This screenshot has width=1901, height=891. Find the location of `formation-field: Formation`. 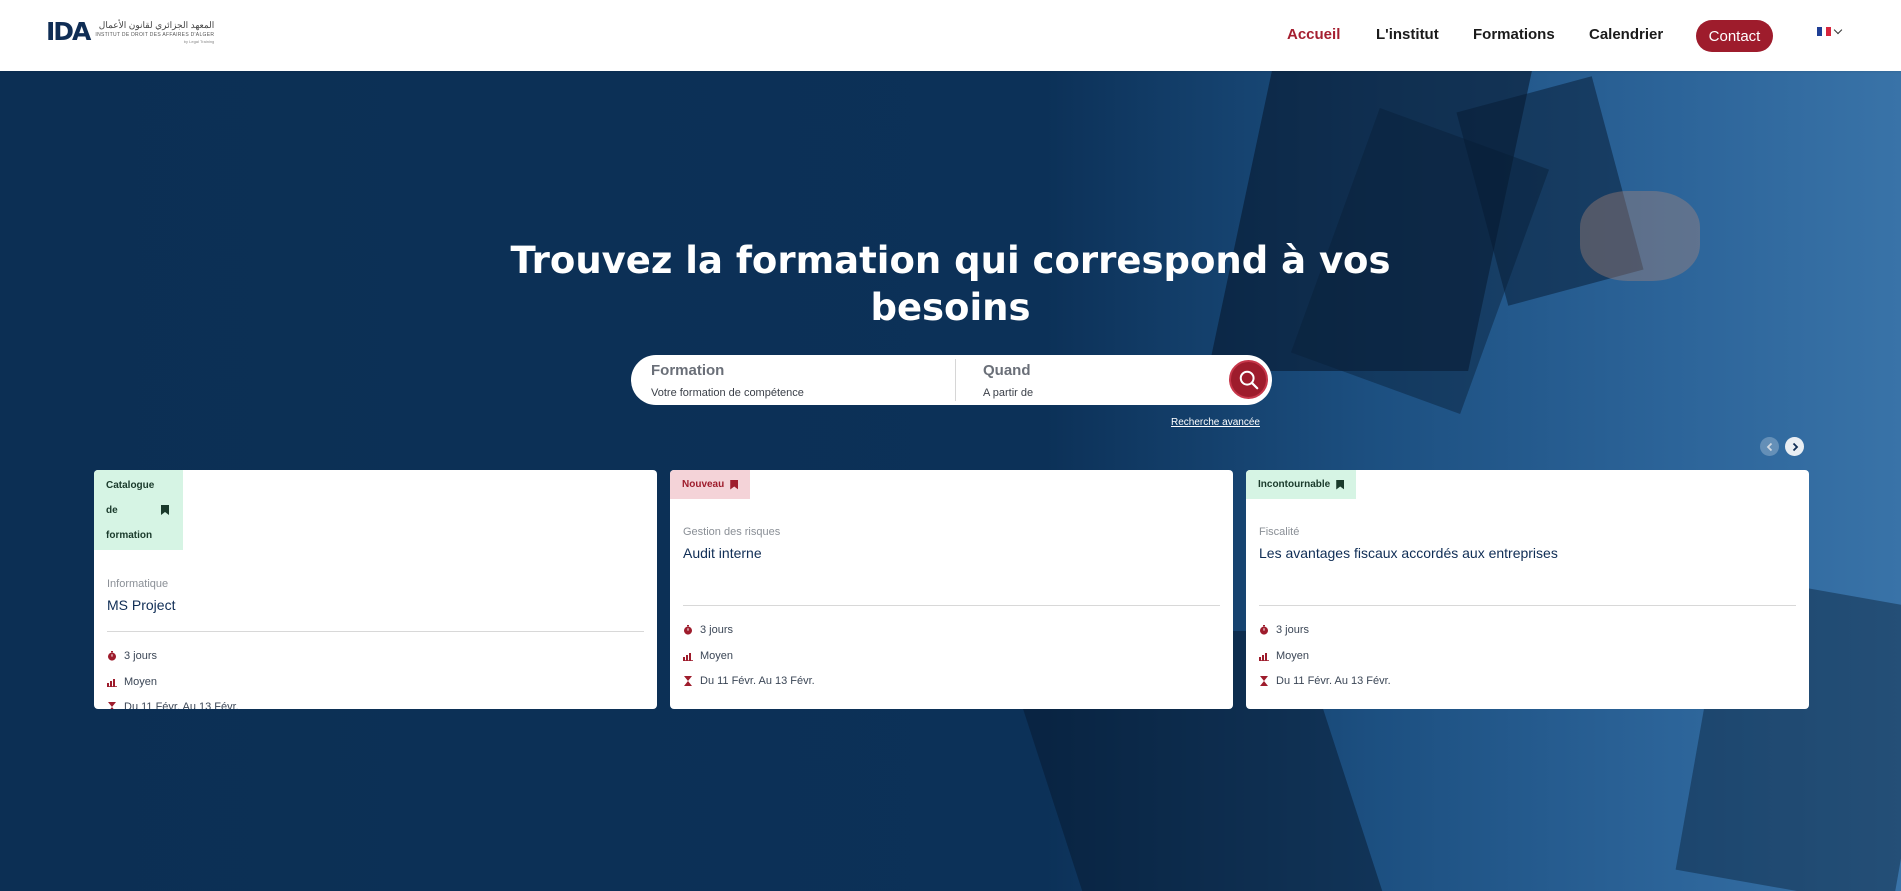

formation-field: Formation is located at coordinates (781, 380).